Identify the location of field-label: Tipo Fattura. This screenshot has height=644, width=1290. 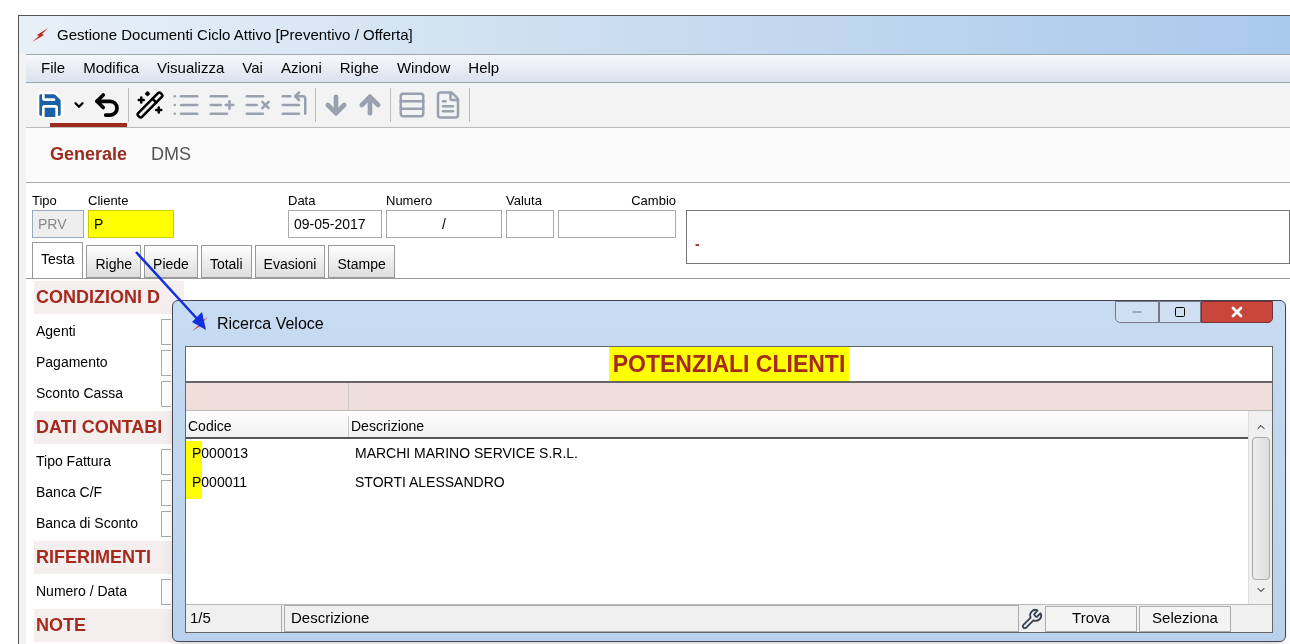
(73, 461).